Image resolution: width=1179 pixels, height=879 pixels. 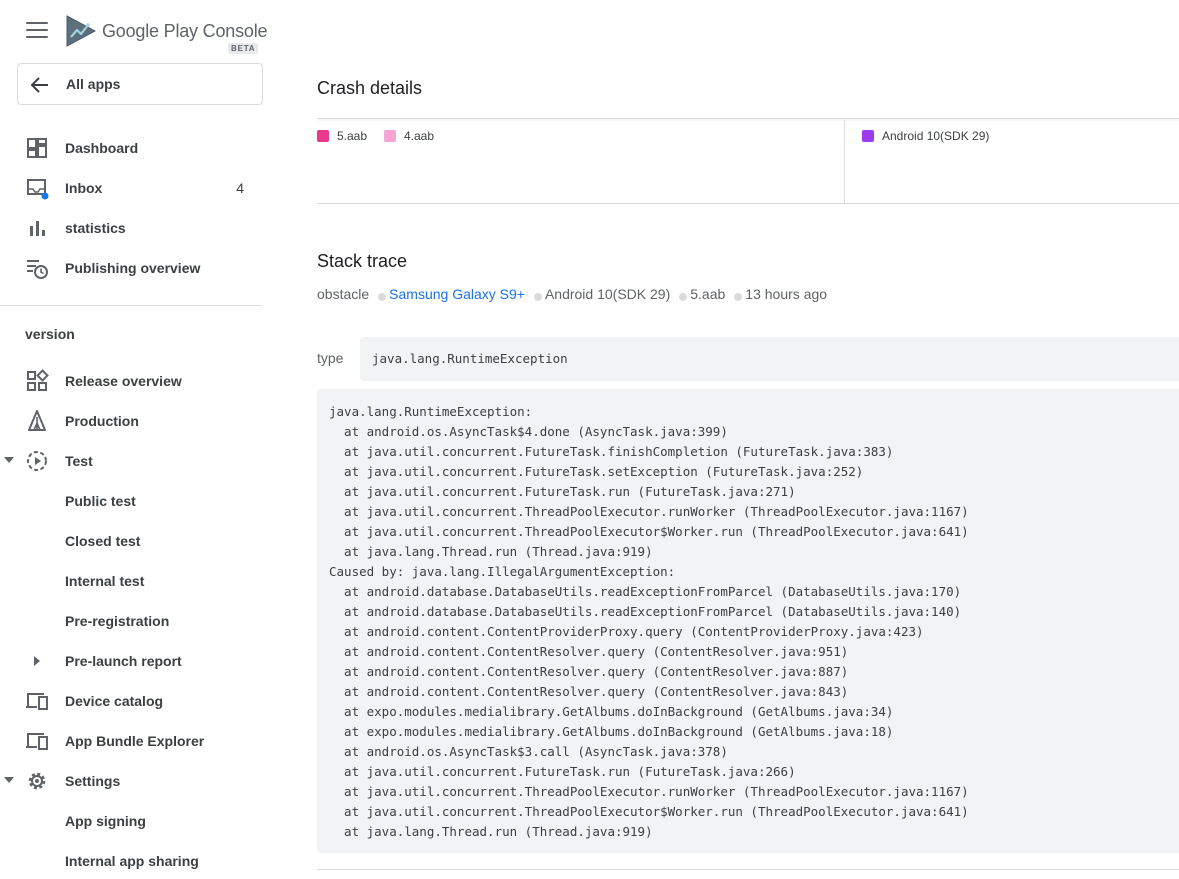 I want to click on nav-label: Inbox, so click(x=84, y=188).